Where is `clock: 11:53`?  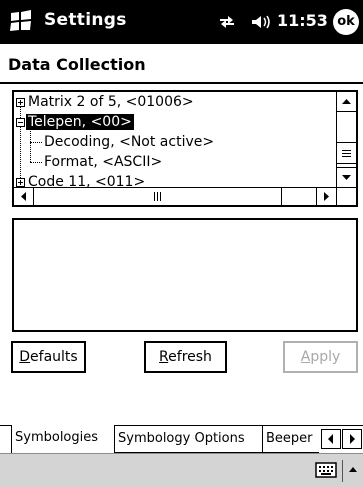
clock: 11:53 is located at coordinates (302, 20).